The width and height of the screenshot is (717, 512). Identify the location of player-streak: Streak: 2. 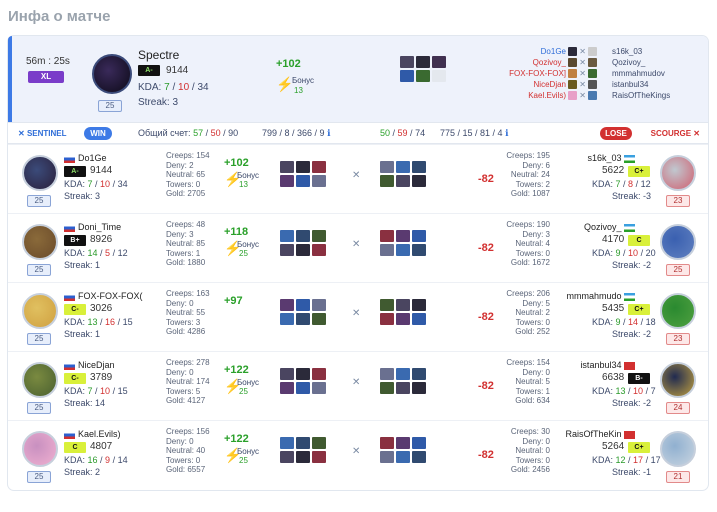
(82, 472).